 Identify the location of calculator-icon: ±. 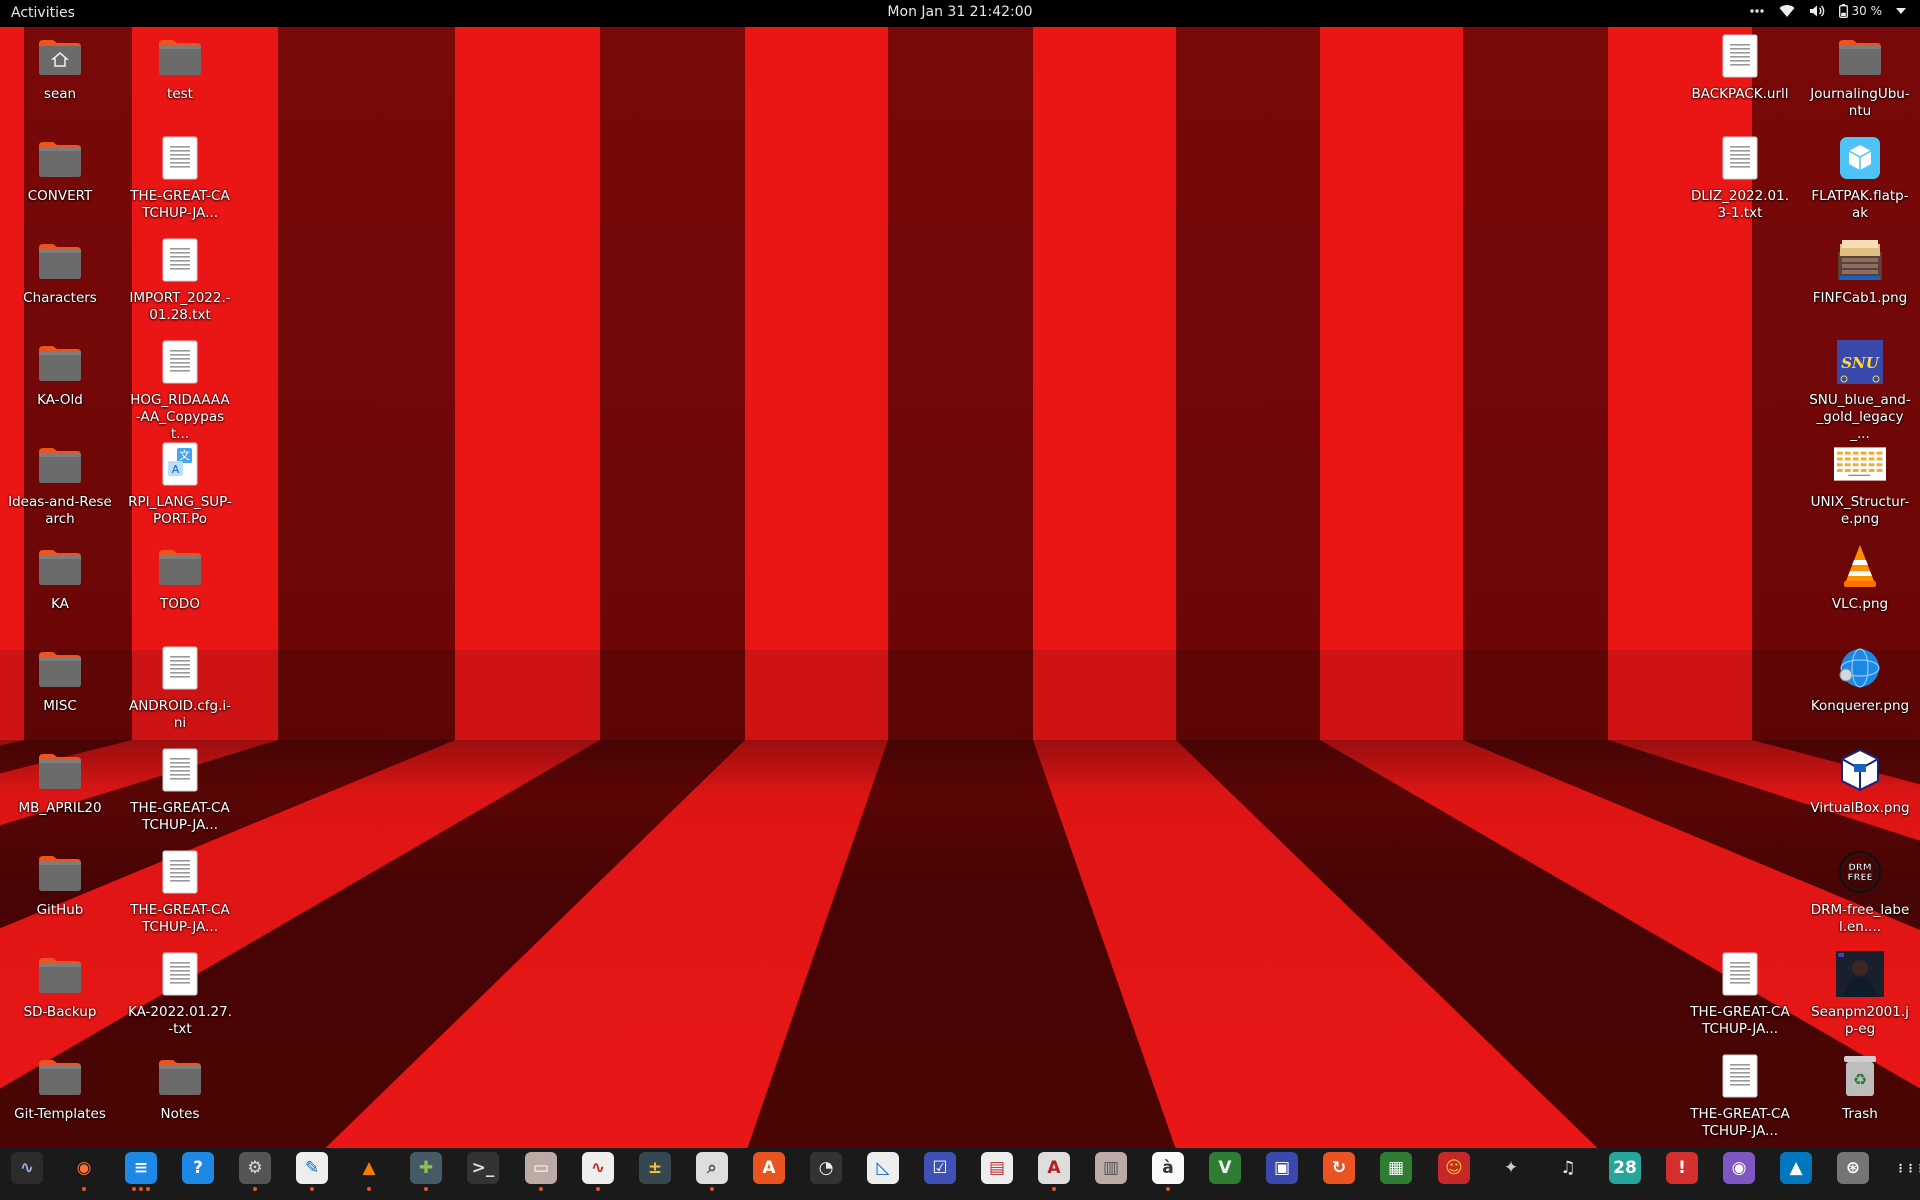
(655, 1168).